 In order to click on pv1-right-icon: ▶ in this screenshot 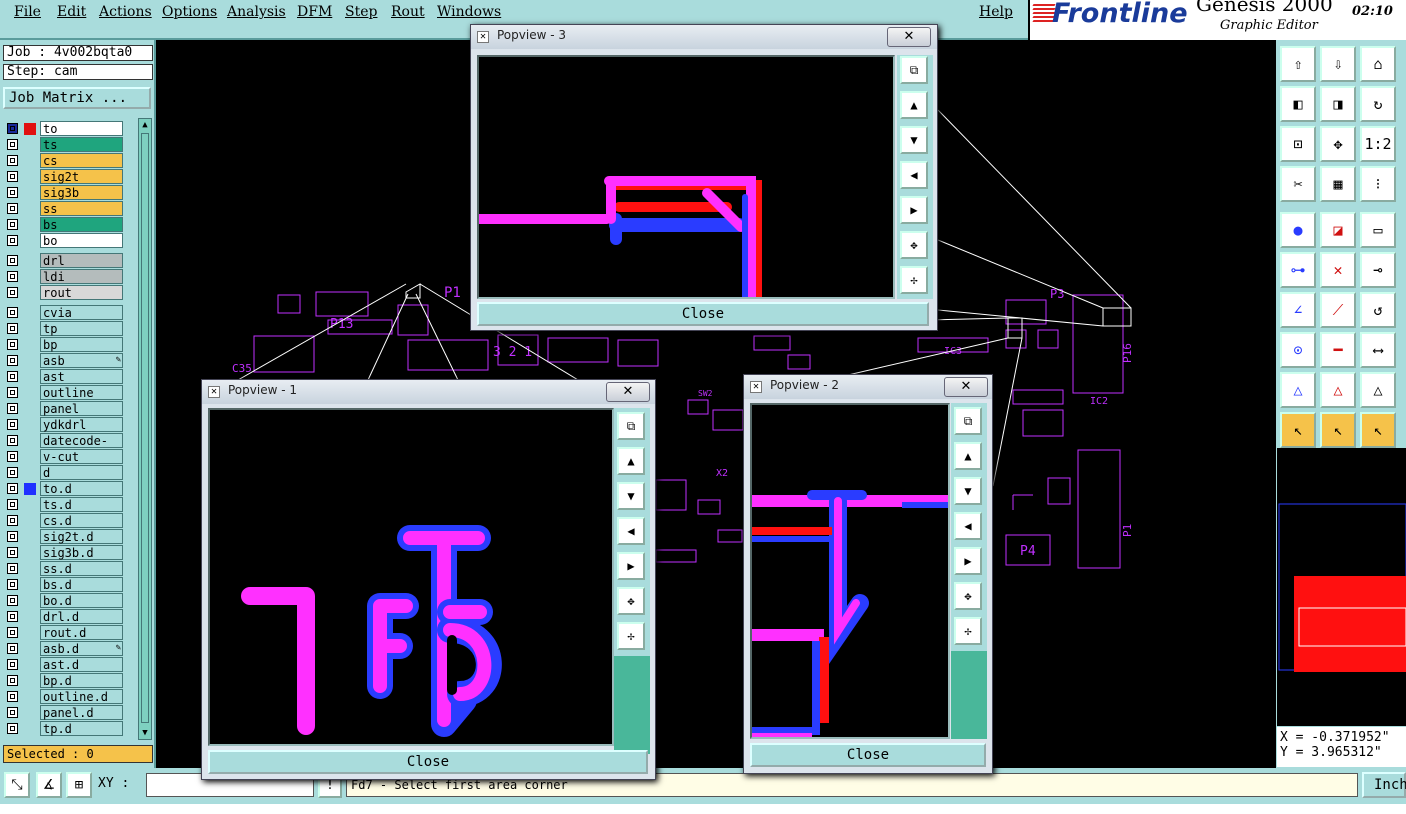, I will do `click(631, 566)`.